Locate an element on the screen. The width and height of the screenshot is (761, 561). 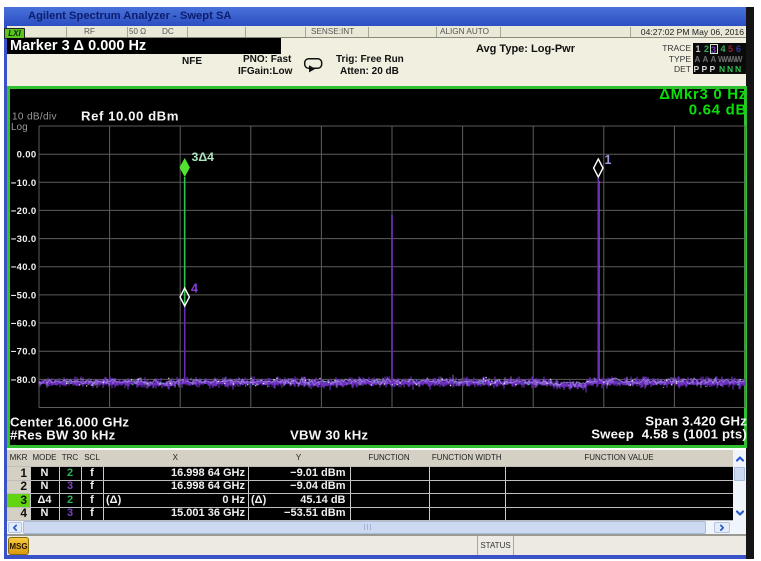
svg-text: −20.0 is located at coordinates (24, 211).